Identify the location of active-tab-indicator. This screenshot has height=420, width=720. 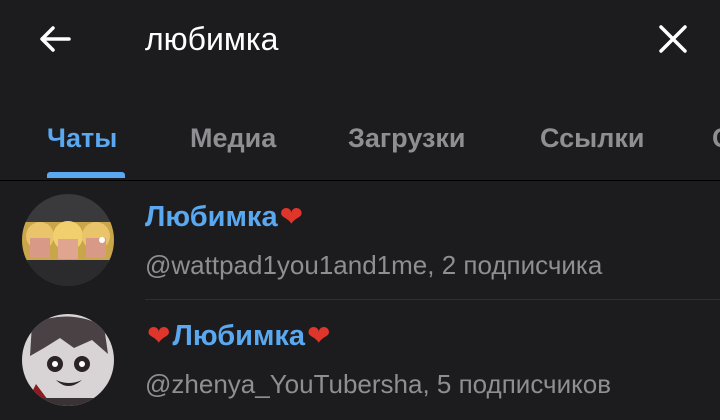
(86, 175).